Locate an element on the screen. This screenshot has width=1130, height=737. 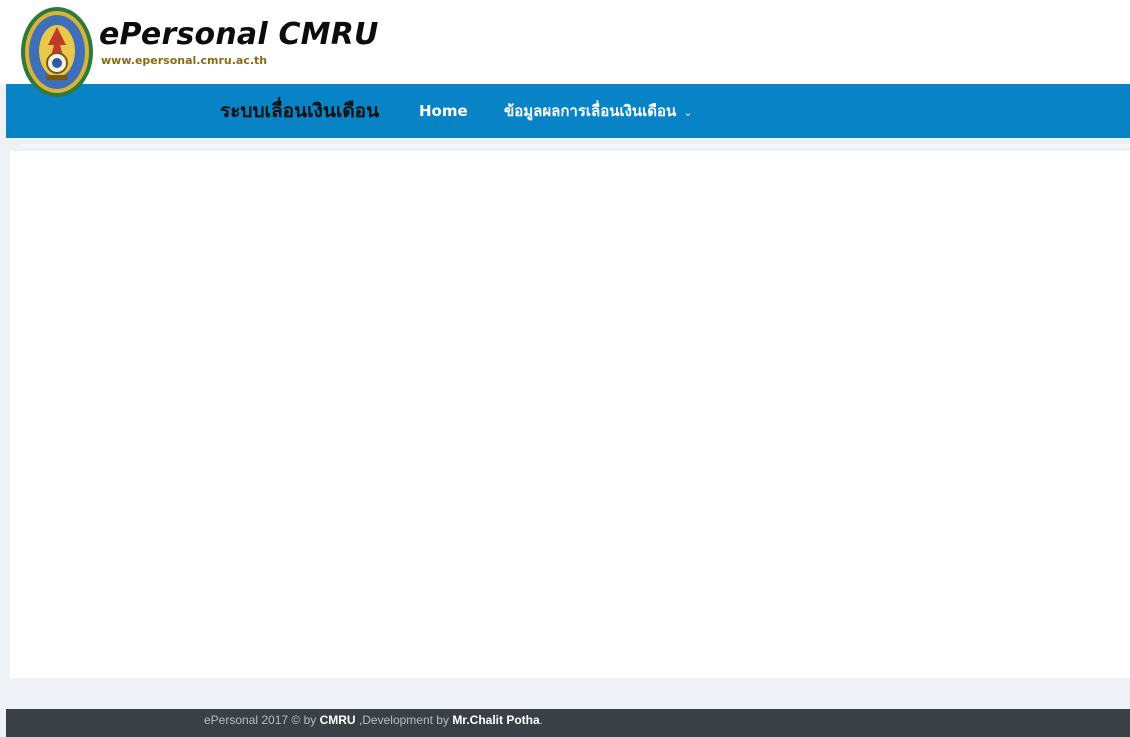
nav-salary-results-dropdown: ข้อมูลผลการเลื่อนเงินเดือน ⌄ is located at coordinates (598, 111).